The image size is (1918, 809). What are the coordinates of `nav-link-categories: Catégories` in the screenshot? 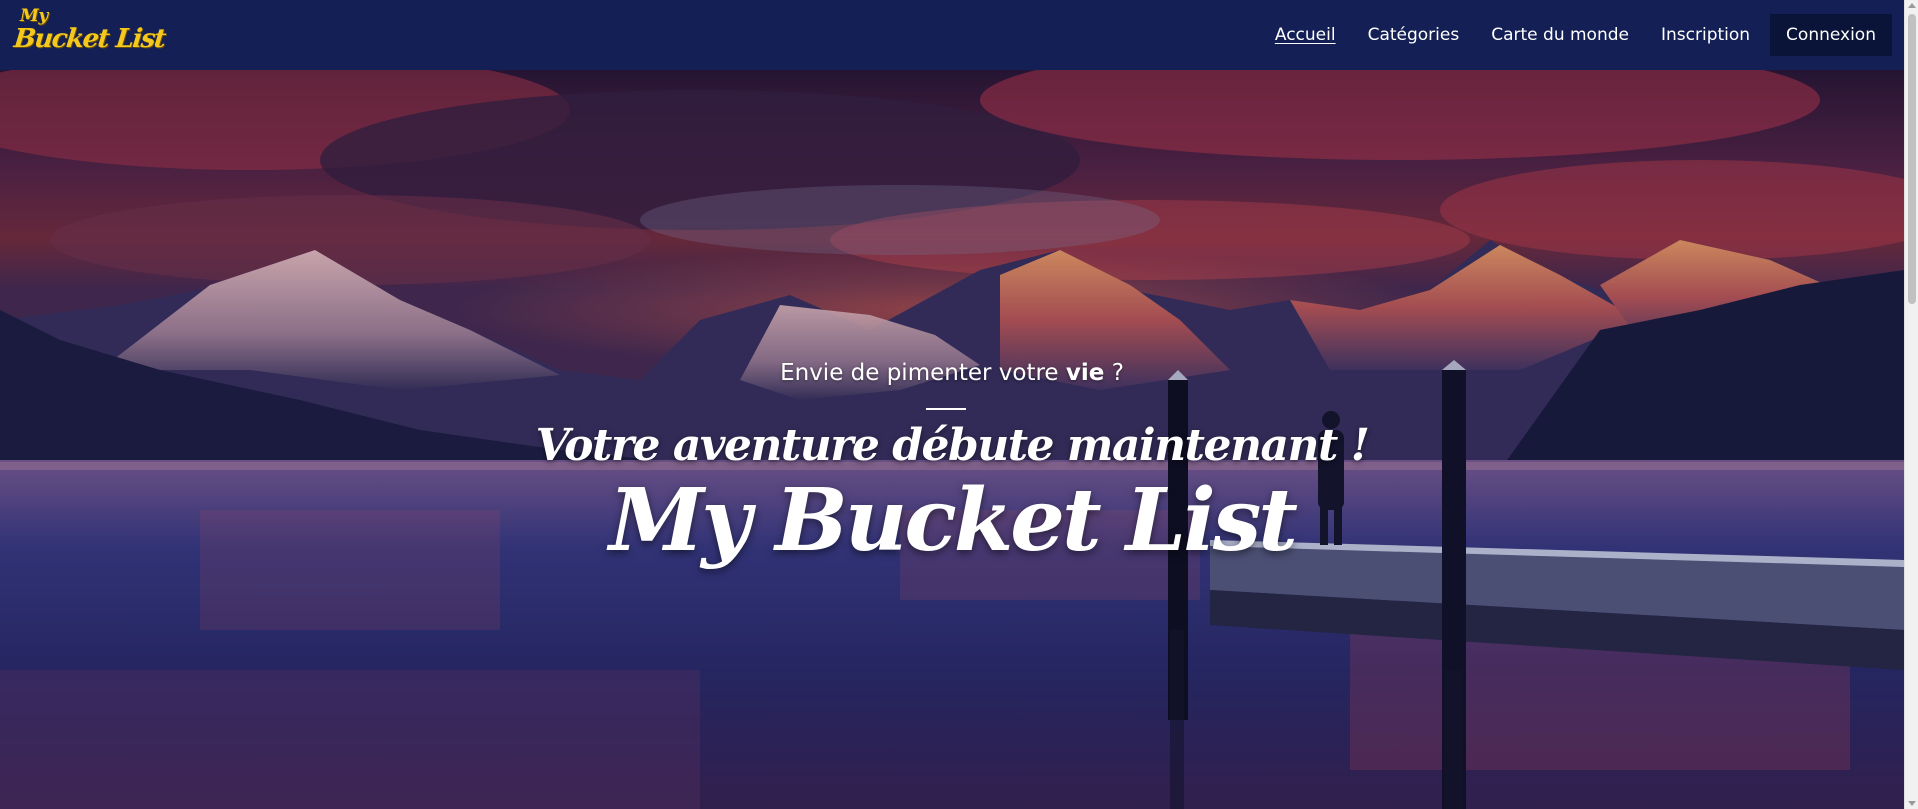 It's located at (1414, 35).